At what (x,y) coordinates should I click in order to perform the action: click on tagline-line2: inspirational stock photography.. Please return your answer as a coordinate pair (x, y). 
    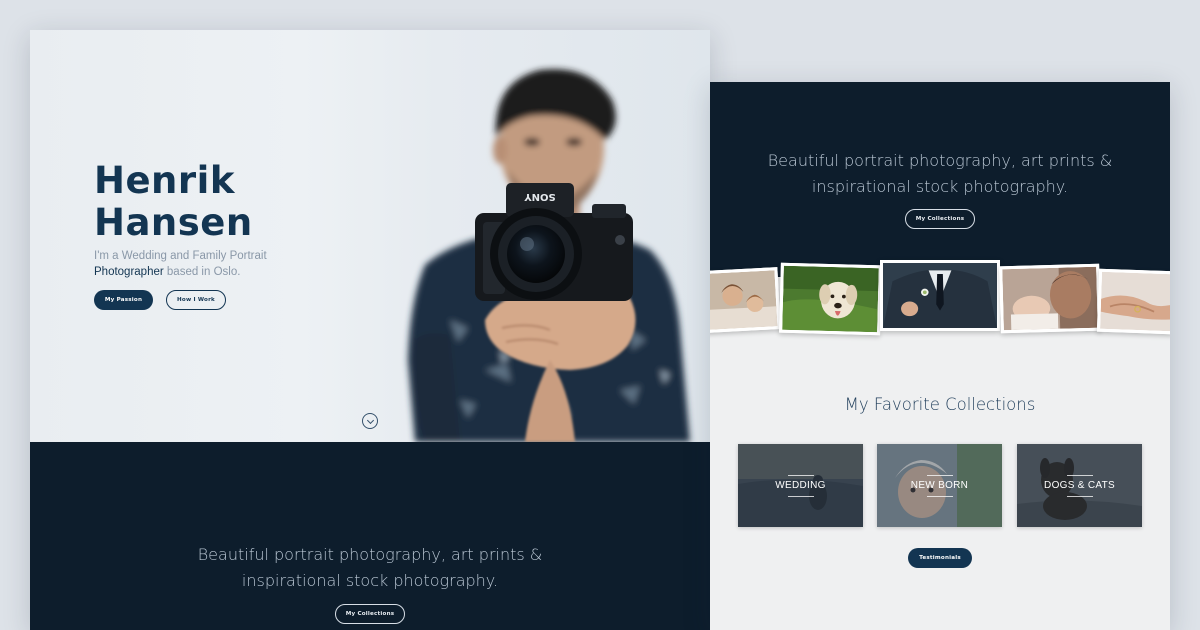
    Looking at the image, I should click on (370, 580).